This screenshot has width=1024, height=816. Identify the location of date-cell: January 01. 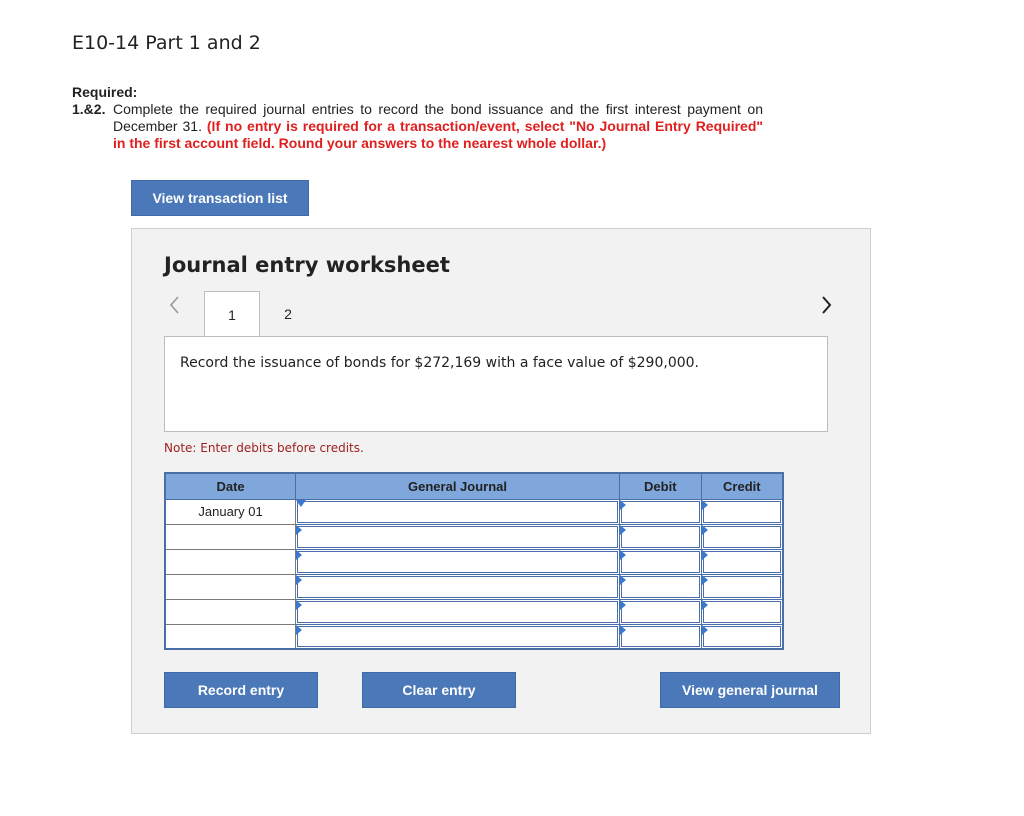
(230, 511).